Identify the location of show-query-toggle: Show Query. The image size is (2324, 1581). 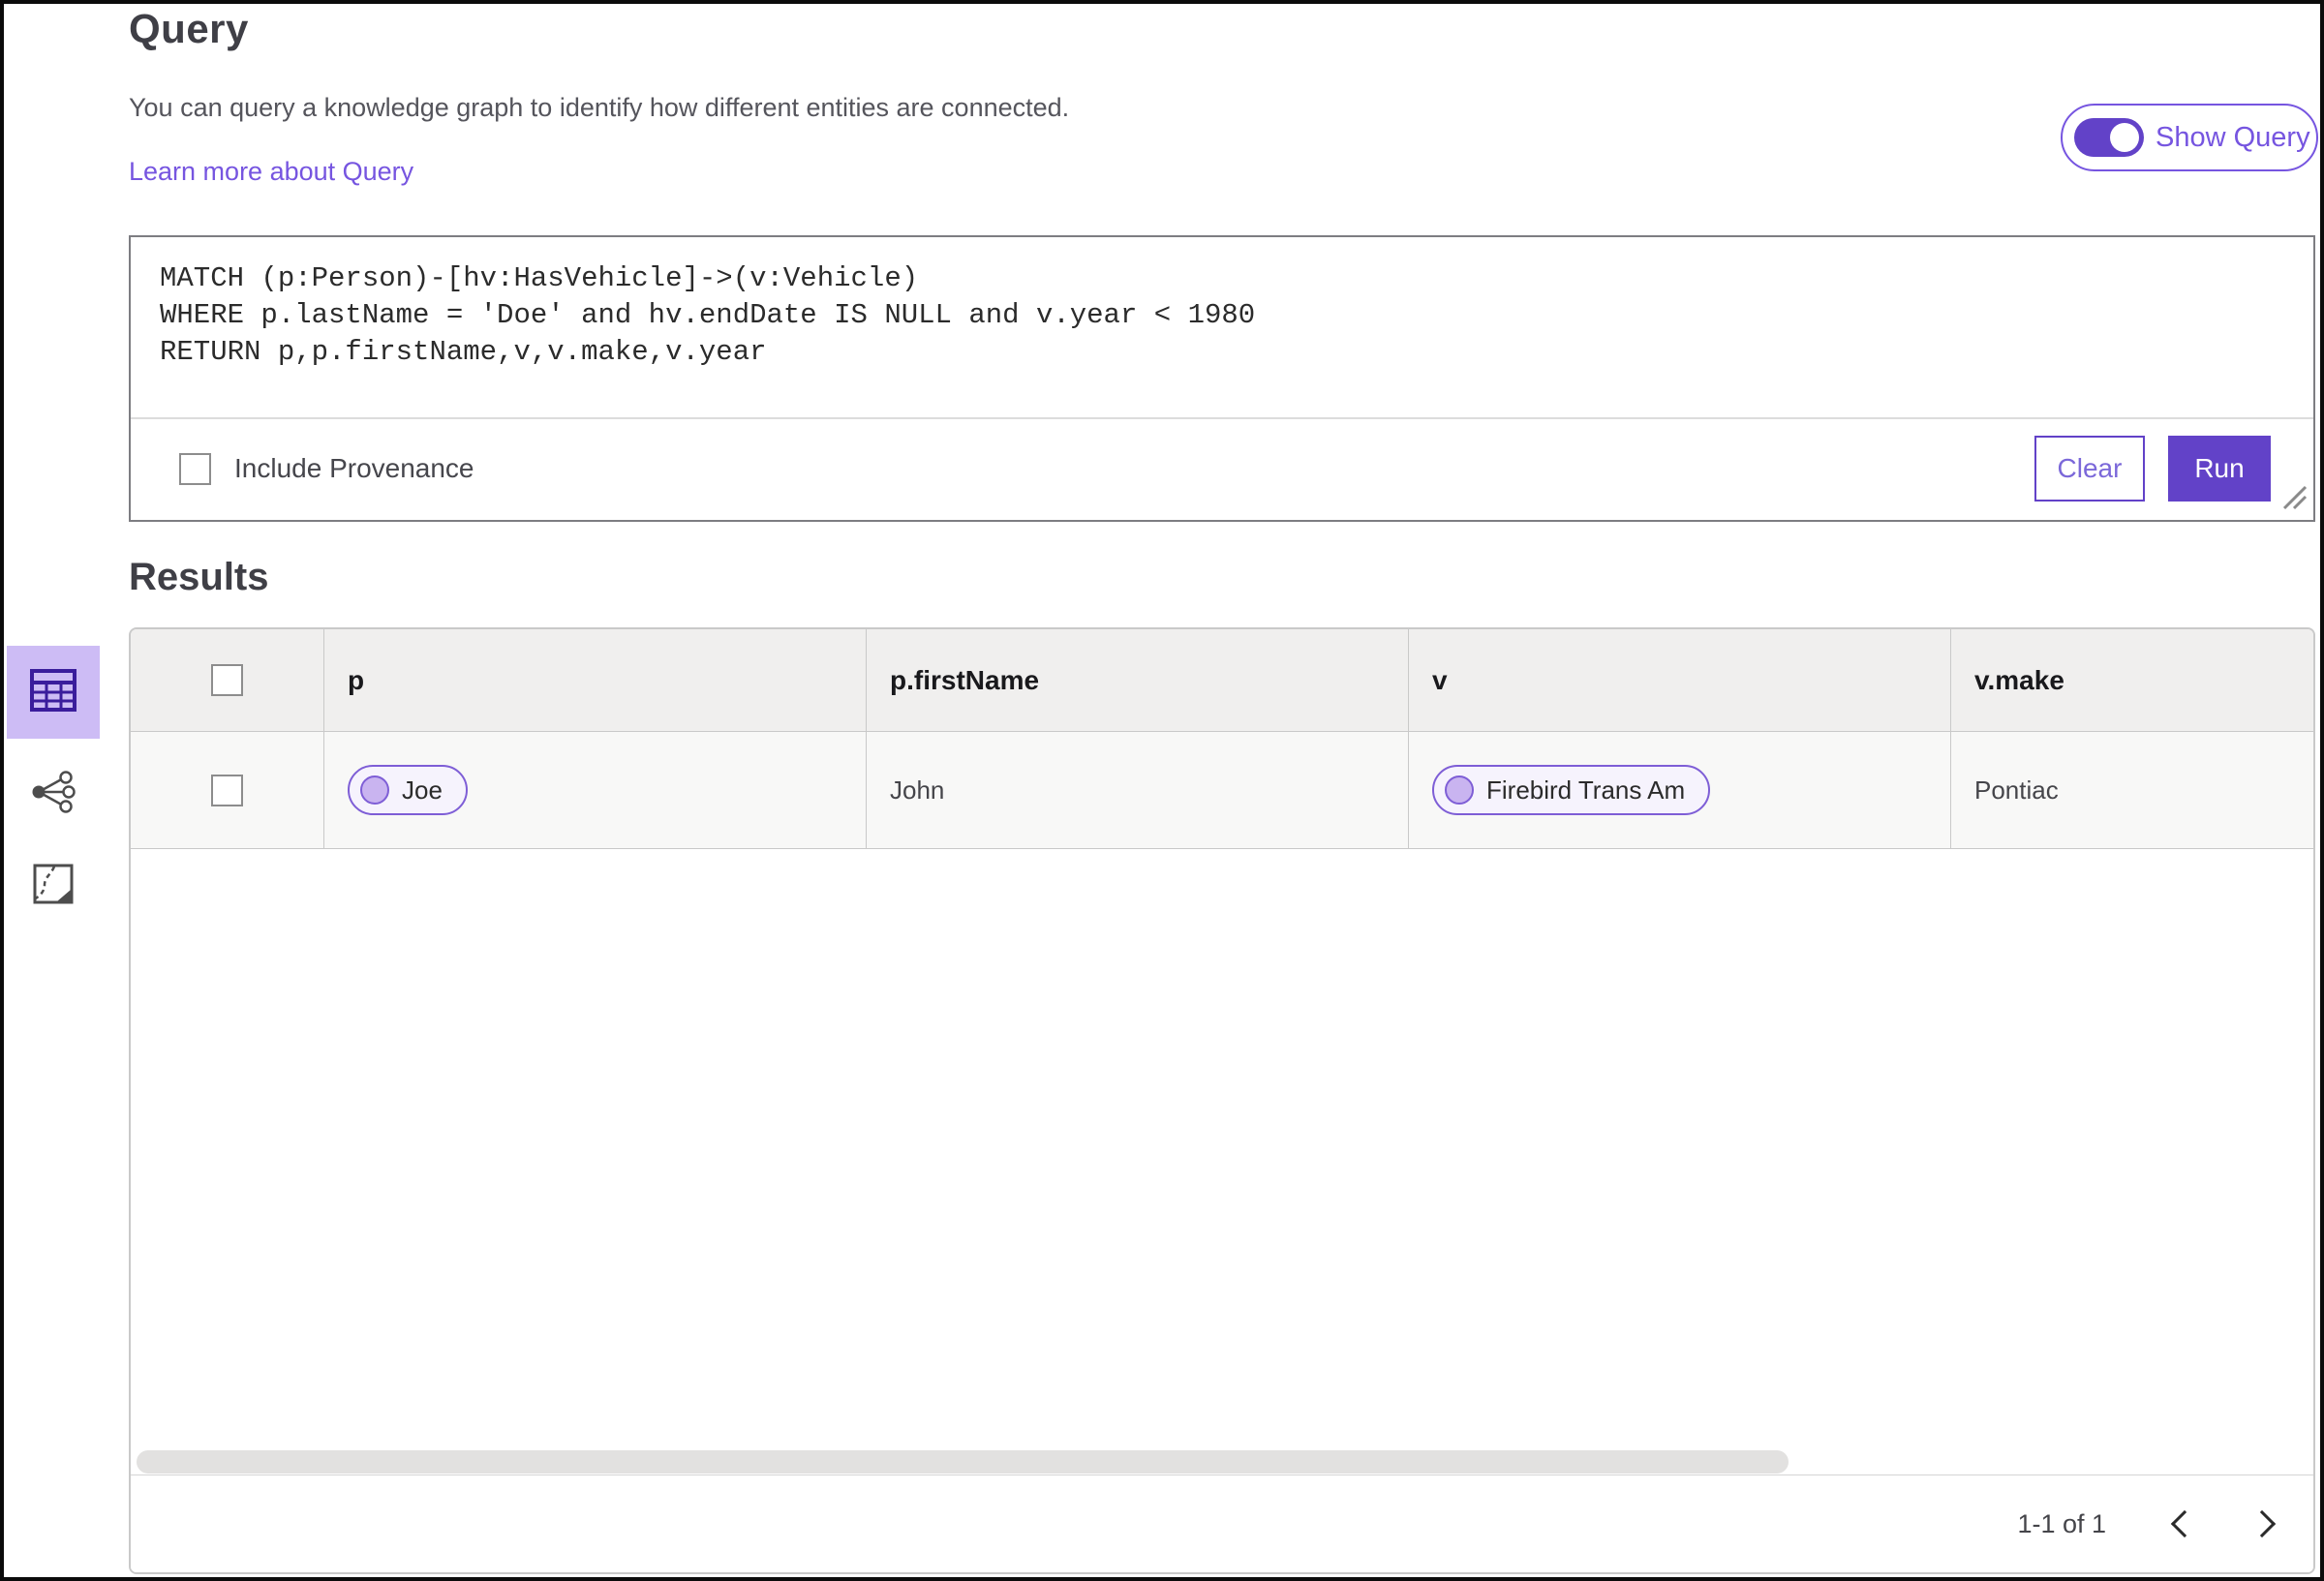
(2189, 137).